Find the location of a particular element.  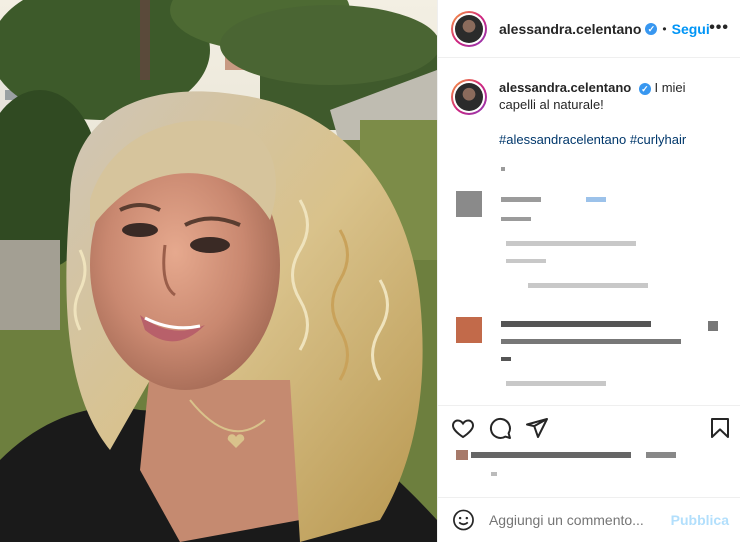

add-comment-bar: Pubblica is located at coordinates (589, 519).